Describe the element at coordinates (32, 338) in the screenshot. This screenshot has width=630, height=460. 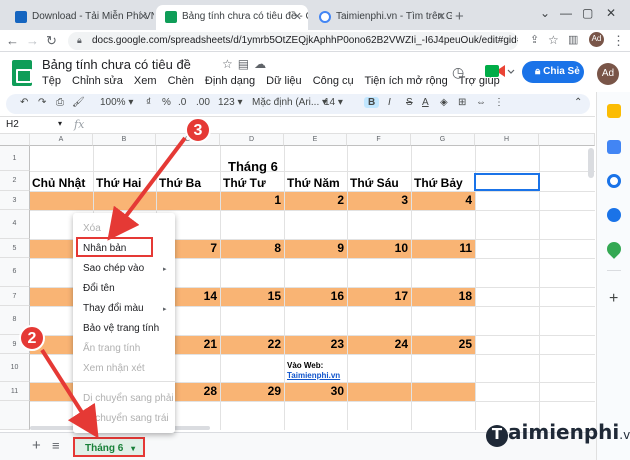
I see `step-badge-2: 2` at that location.